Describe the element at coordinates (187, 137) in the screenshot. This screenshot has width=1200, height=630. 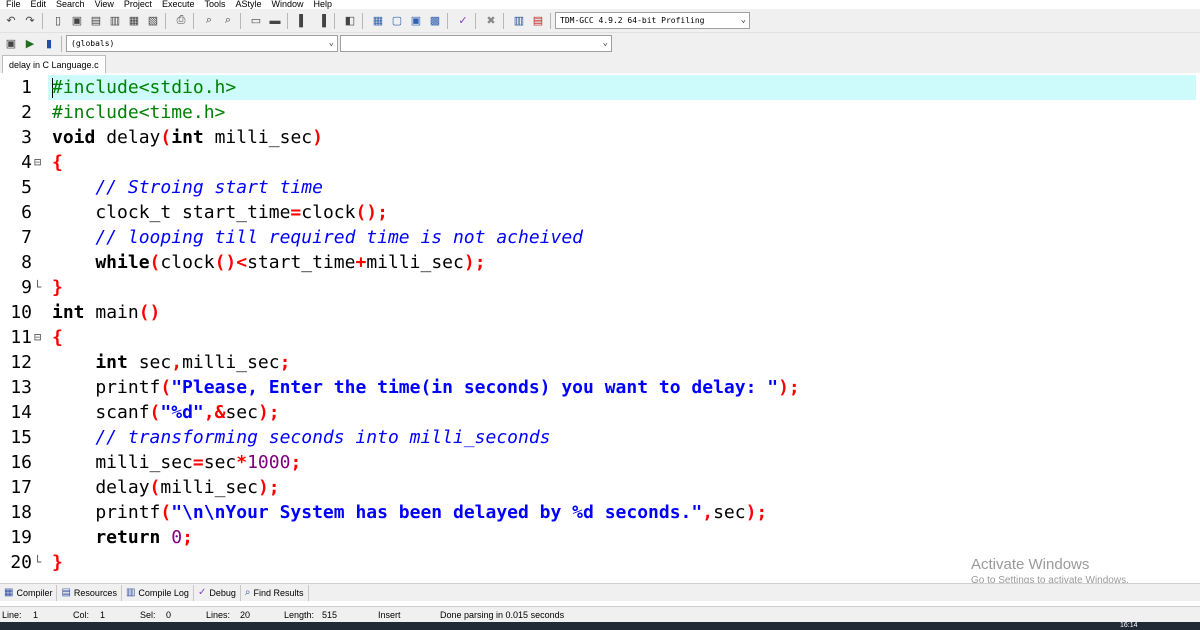
I see `keyword: int` at that location.